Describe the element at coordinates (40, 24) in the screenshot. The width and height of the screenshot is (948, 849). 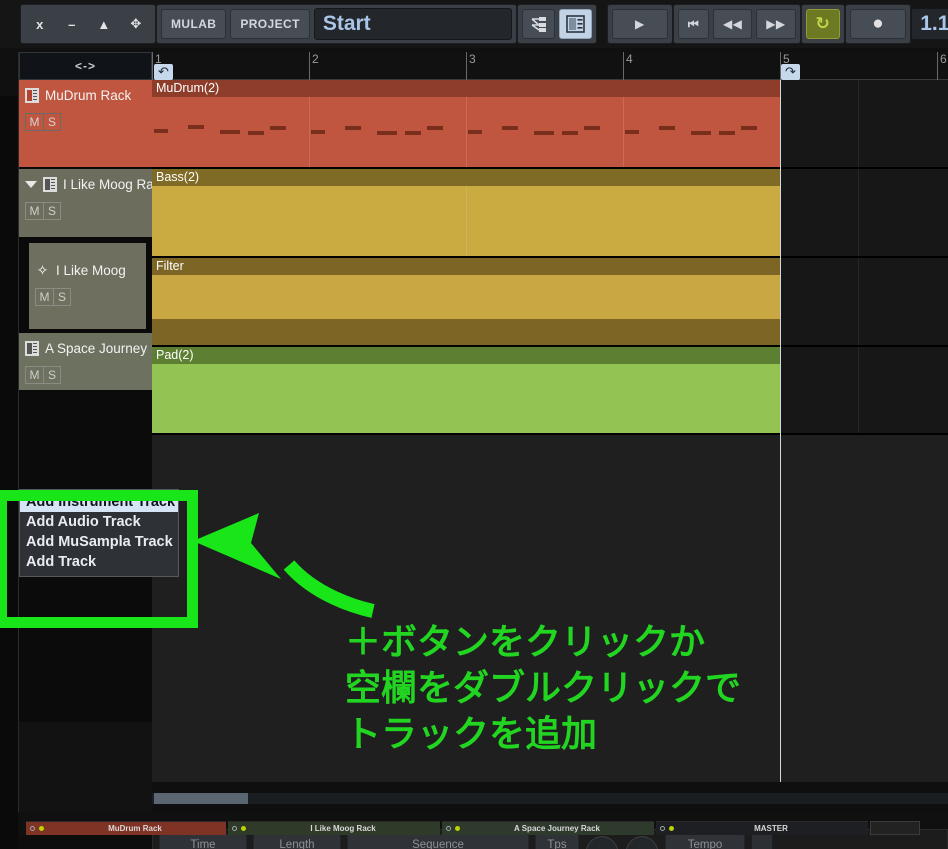
I see `close-icon: x` at that location.